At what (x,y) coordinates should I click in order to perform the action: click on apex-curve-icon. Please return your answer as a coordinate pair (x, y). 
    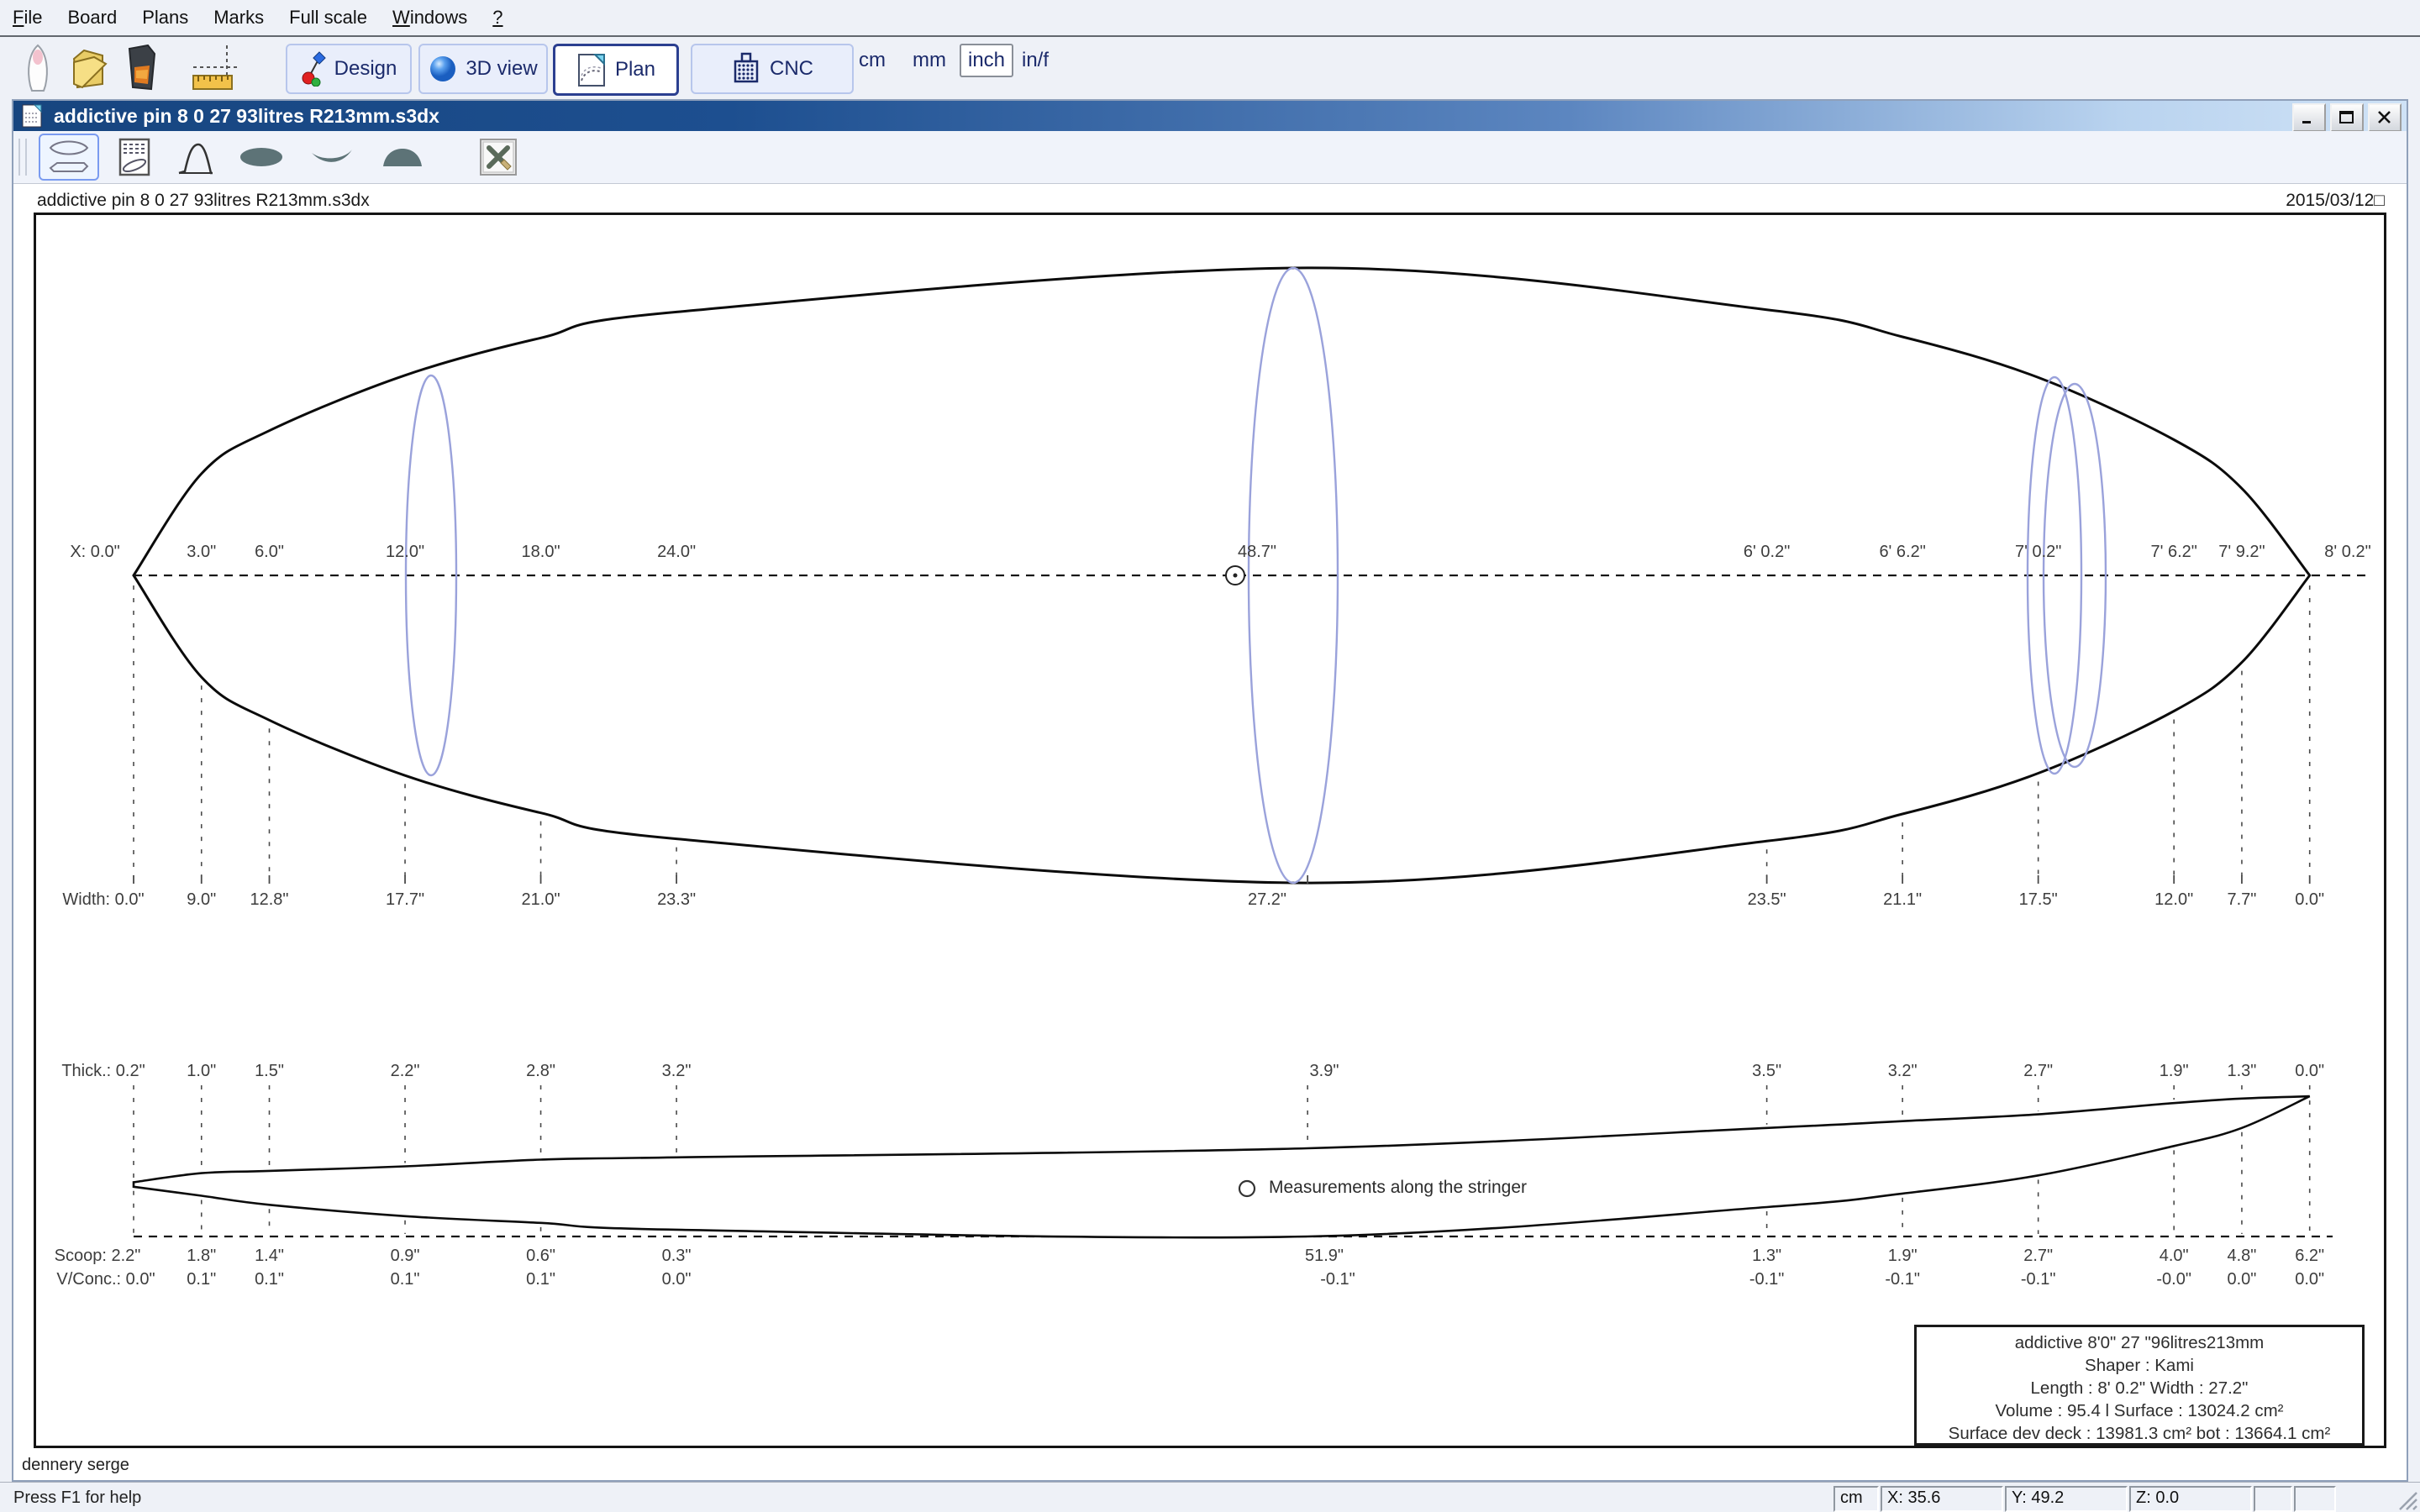
    Looking at the image, I should click on (195, 159).